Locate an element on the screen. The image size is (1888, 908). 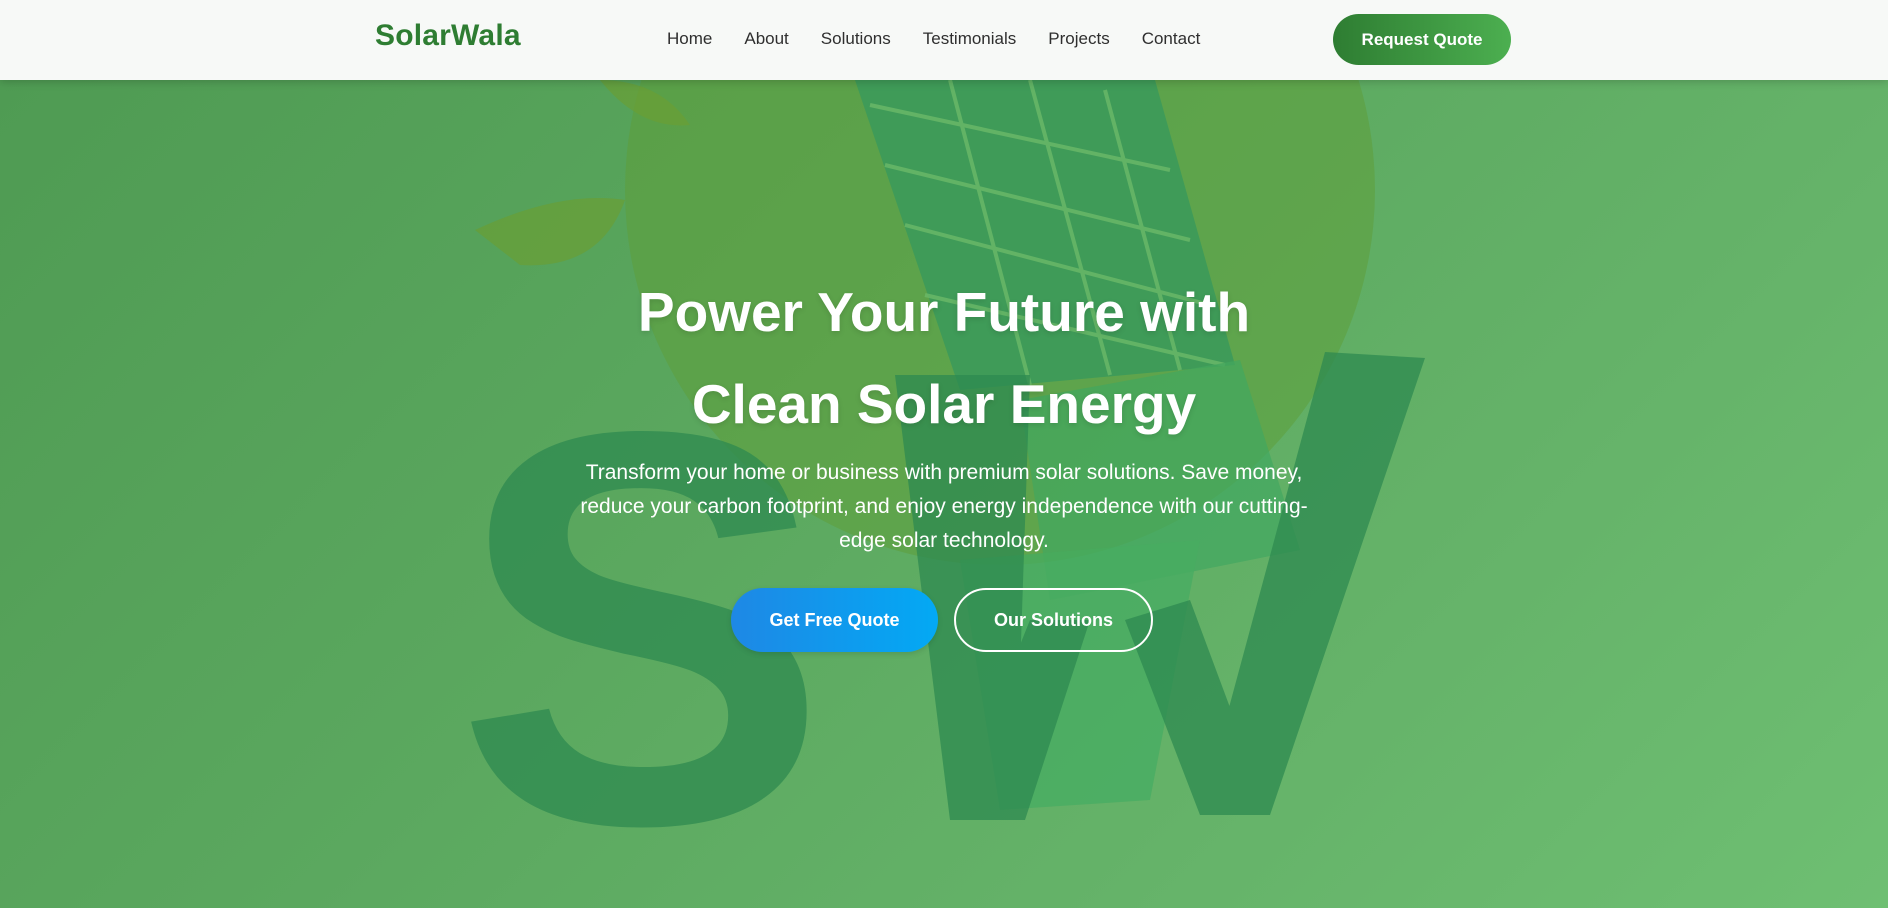
nav-item-projects: Projects is located at coordinates (1078, 39).